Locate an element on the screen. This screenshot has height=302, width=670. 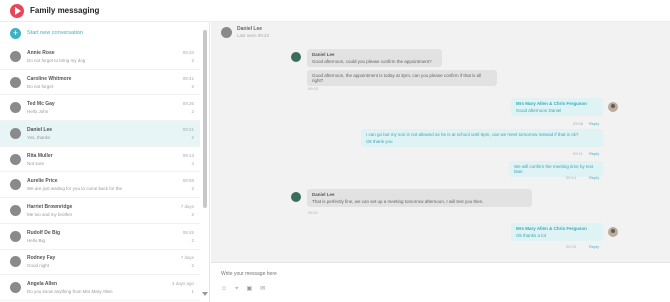
new-conversation-button: + Start new conversation is located at coordinates (104, 33).